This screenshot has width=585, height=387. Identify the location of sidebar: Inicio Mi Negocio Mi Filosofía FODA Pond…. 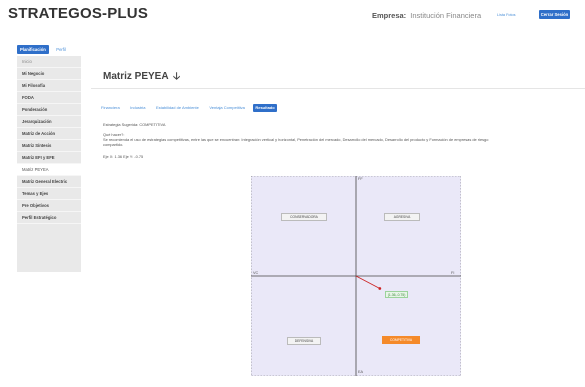
(49, 164).